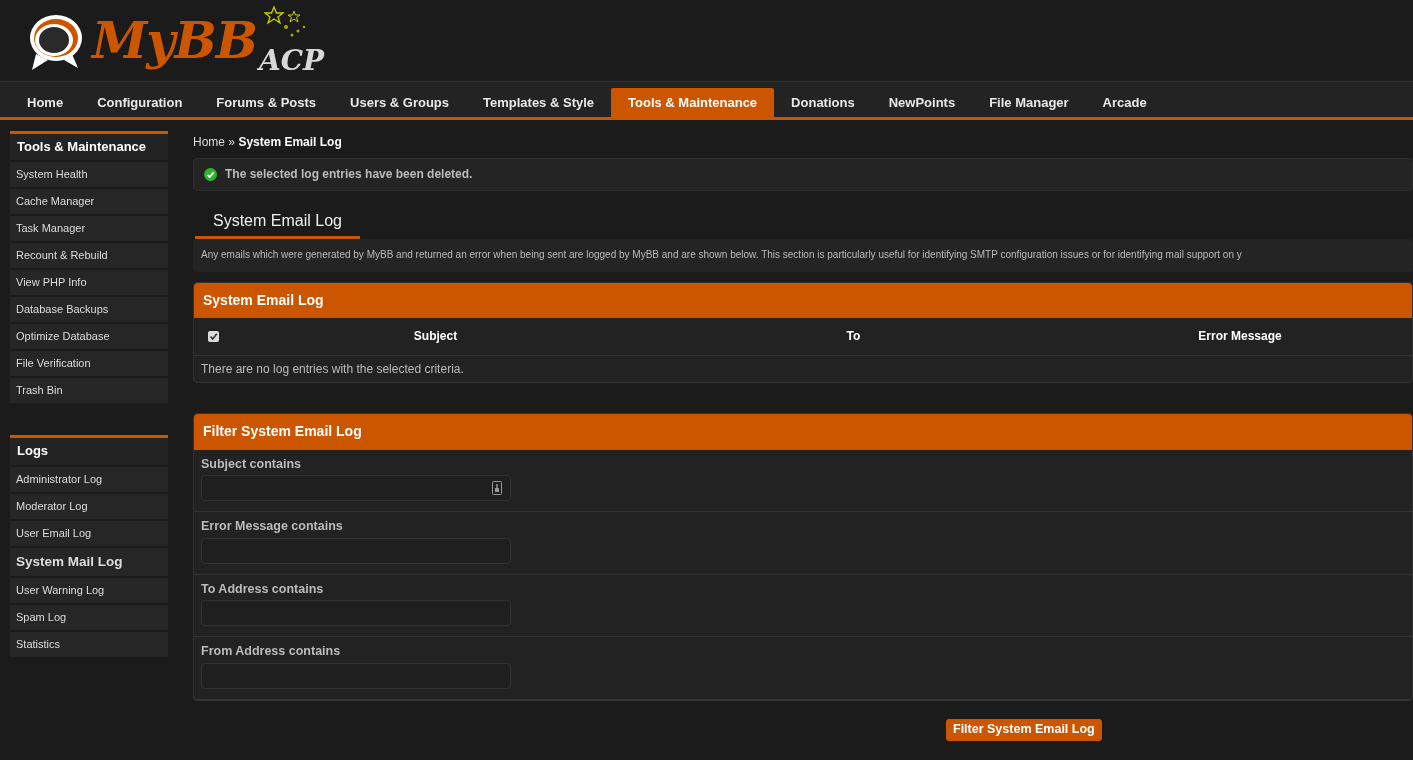 Image resolution: width=1413 pixels, height=760 pixels. What do you see at coordinates (332, 369) in the screenshot?
I see `empty-message: There are no log entries with the selected criteria.` at bounding box center [332, 369].